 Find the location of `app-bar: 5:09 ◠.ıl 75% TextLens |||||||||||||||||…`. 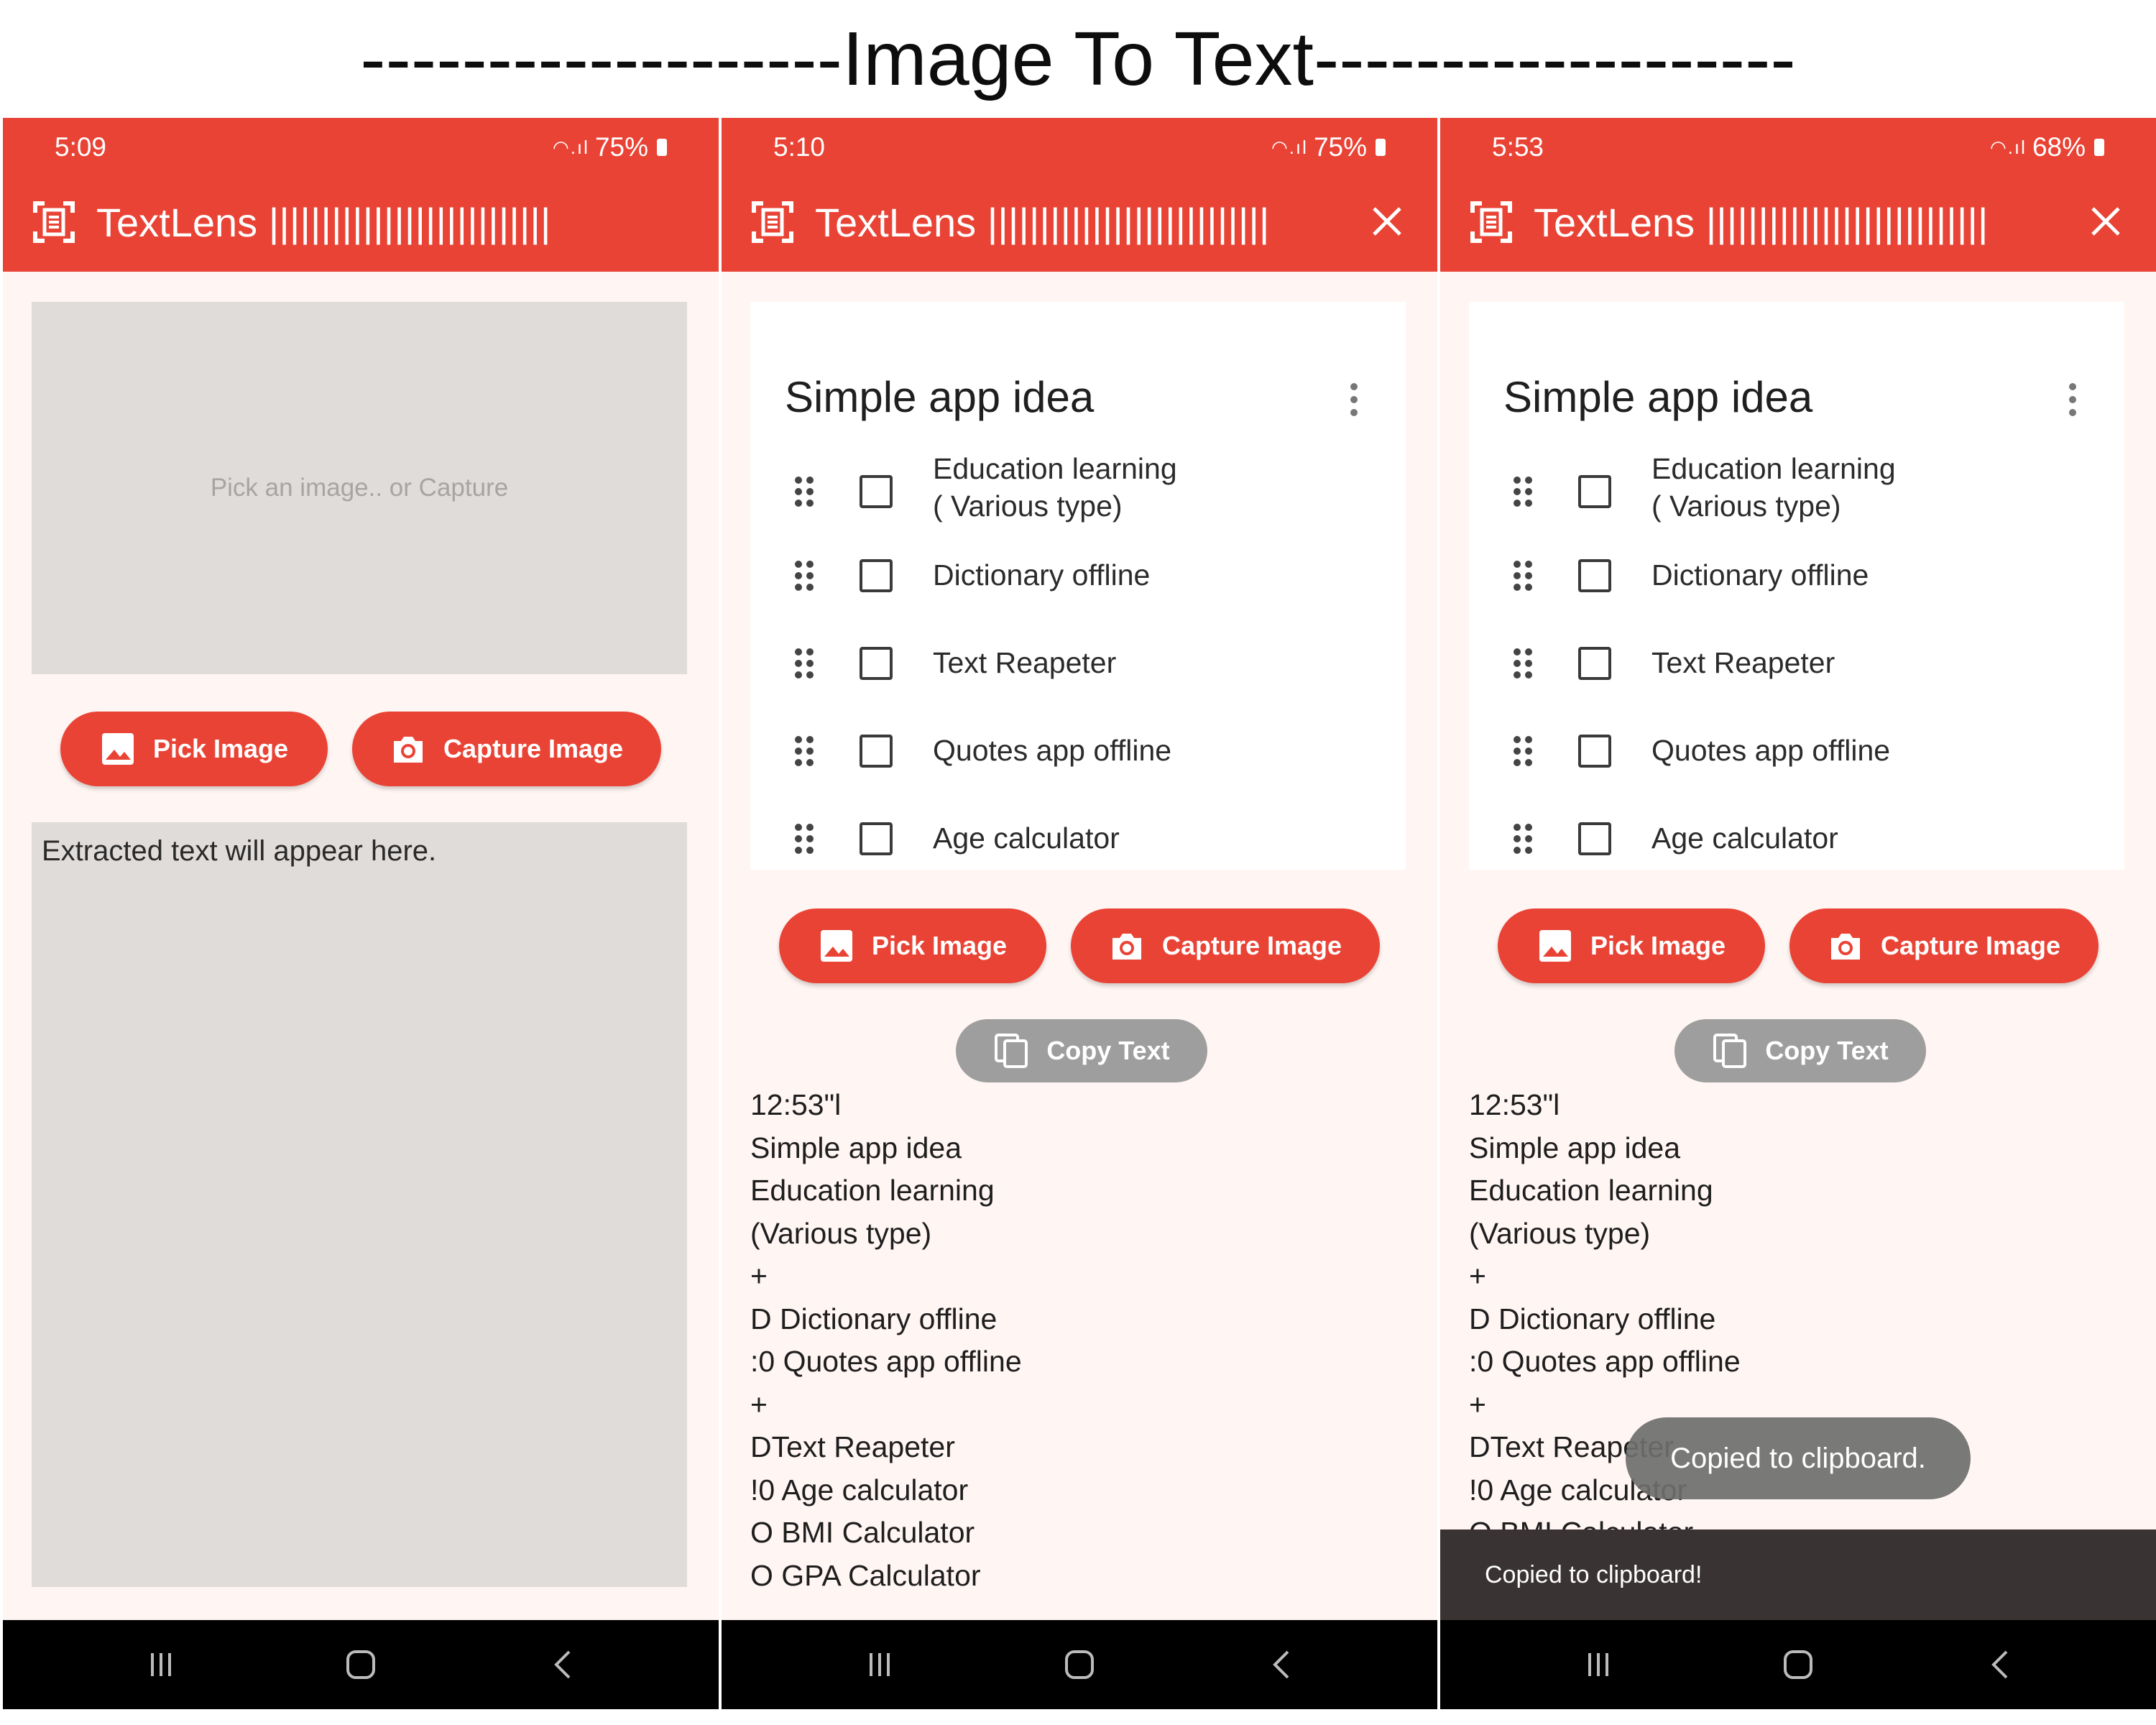

app-bar: 5:09 ◠.ıl 75% TextLens |||||||||||||||||… is located at coordinates (361, 195).